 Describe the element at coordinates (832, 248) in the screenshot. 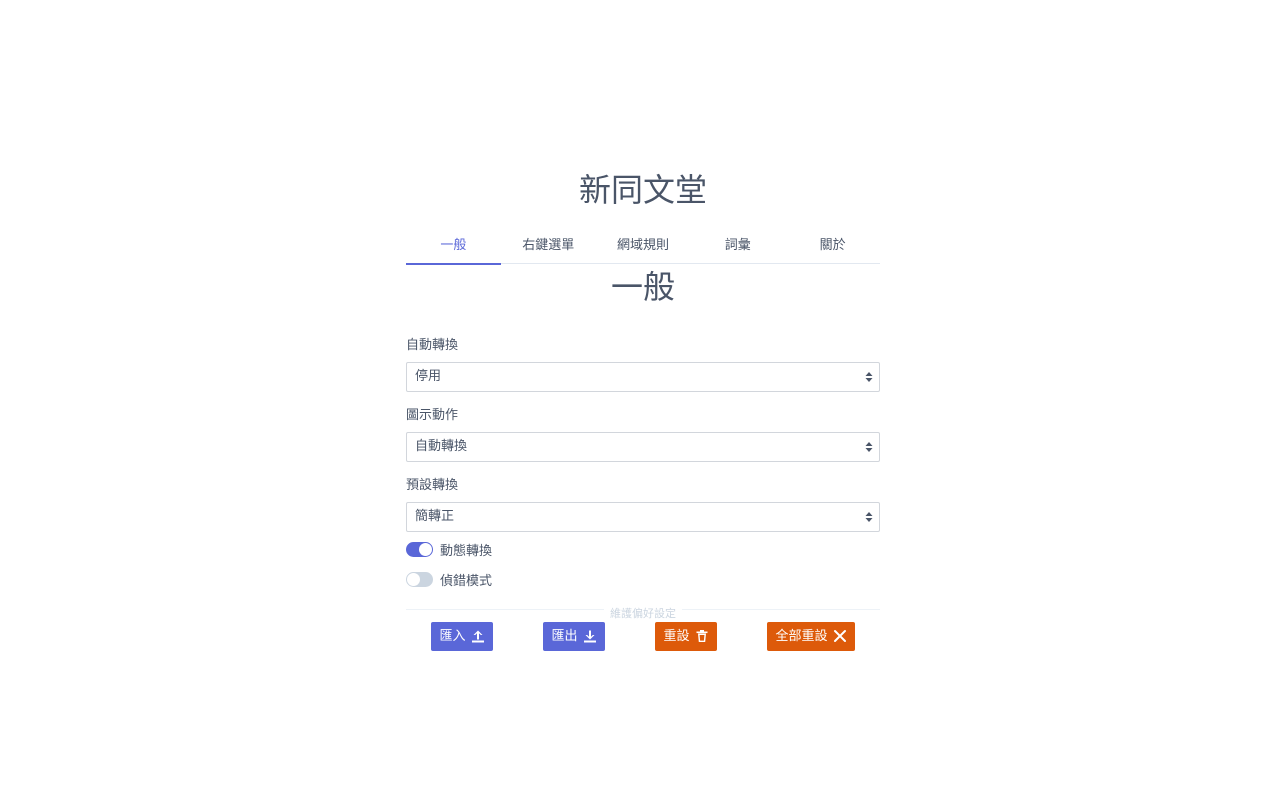

I see `tab-about: 關於` at that location.